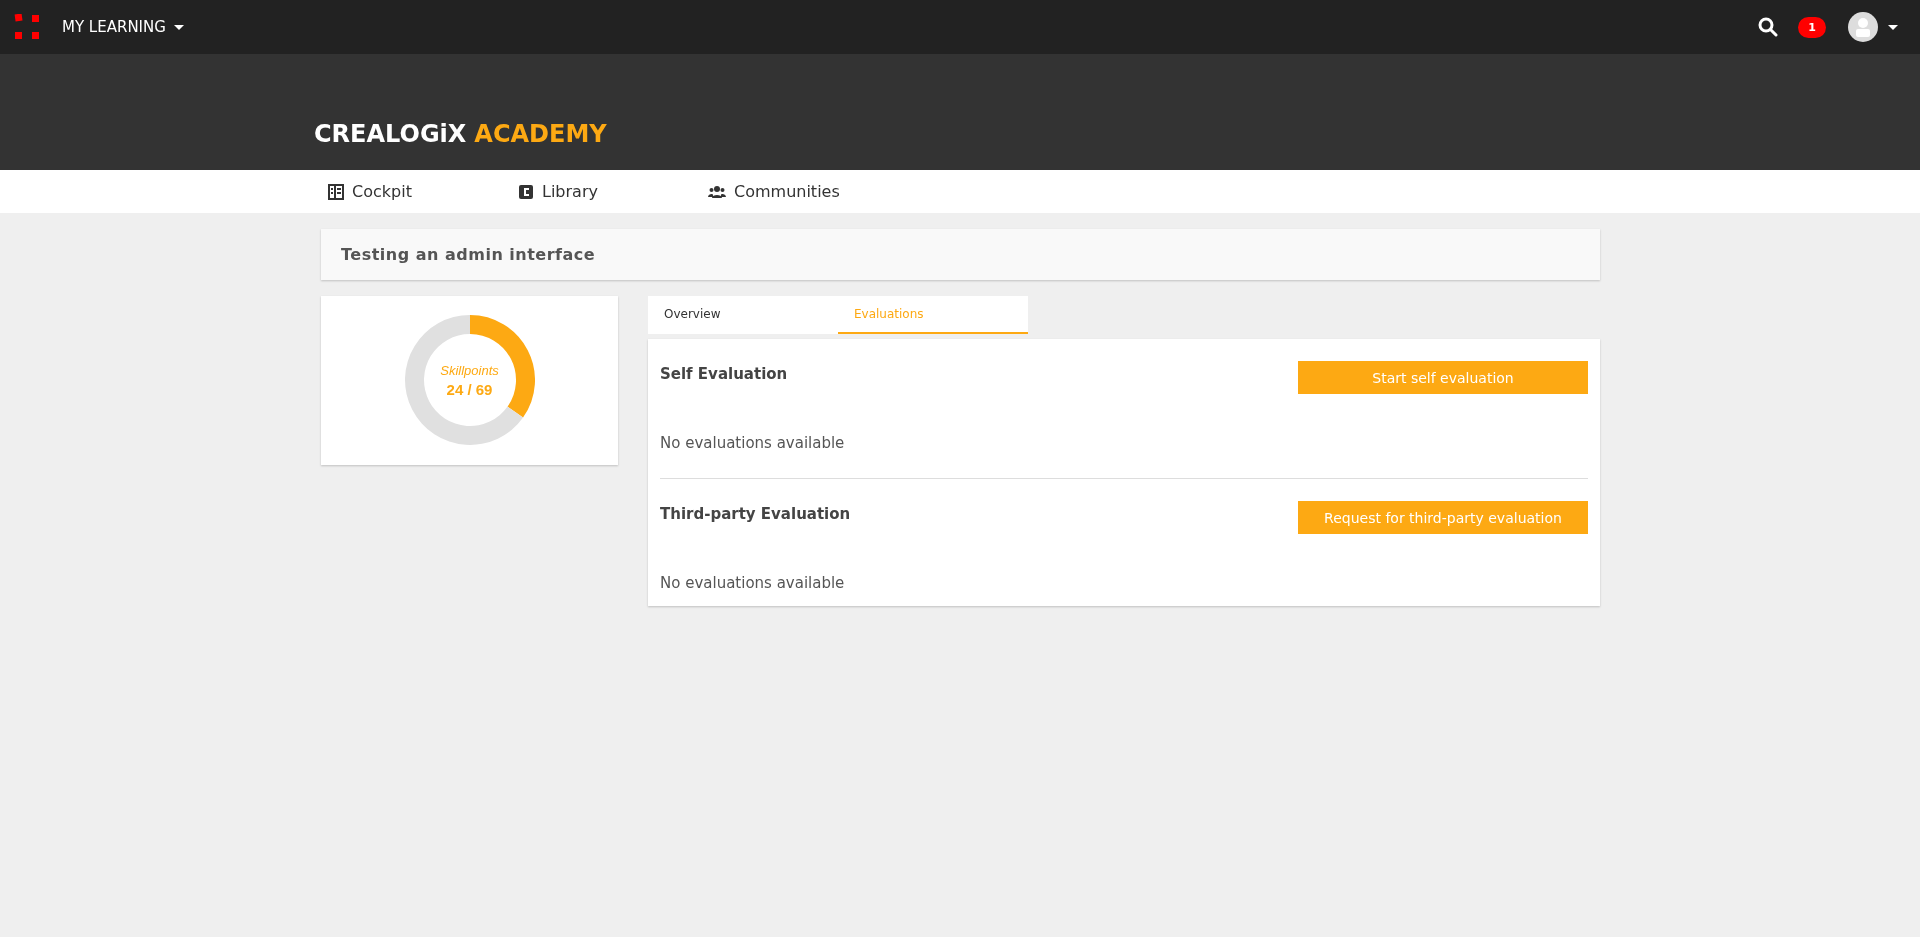 The image size is (1920, 937). I want to click on user-menu, so click(1873, 27).